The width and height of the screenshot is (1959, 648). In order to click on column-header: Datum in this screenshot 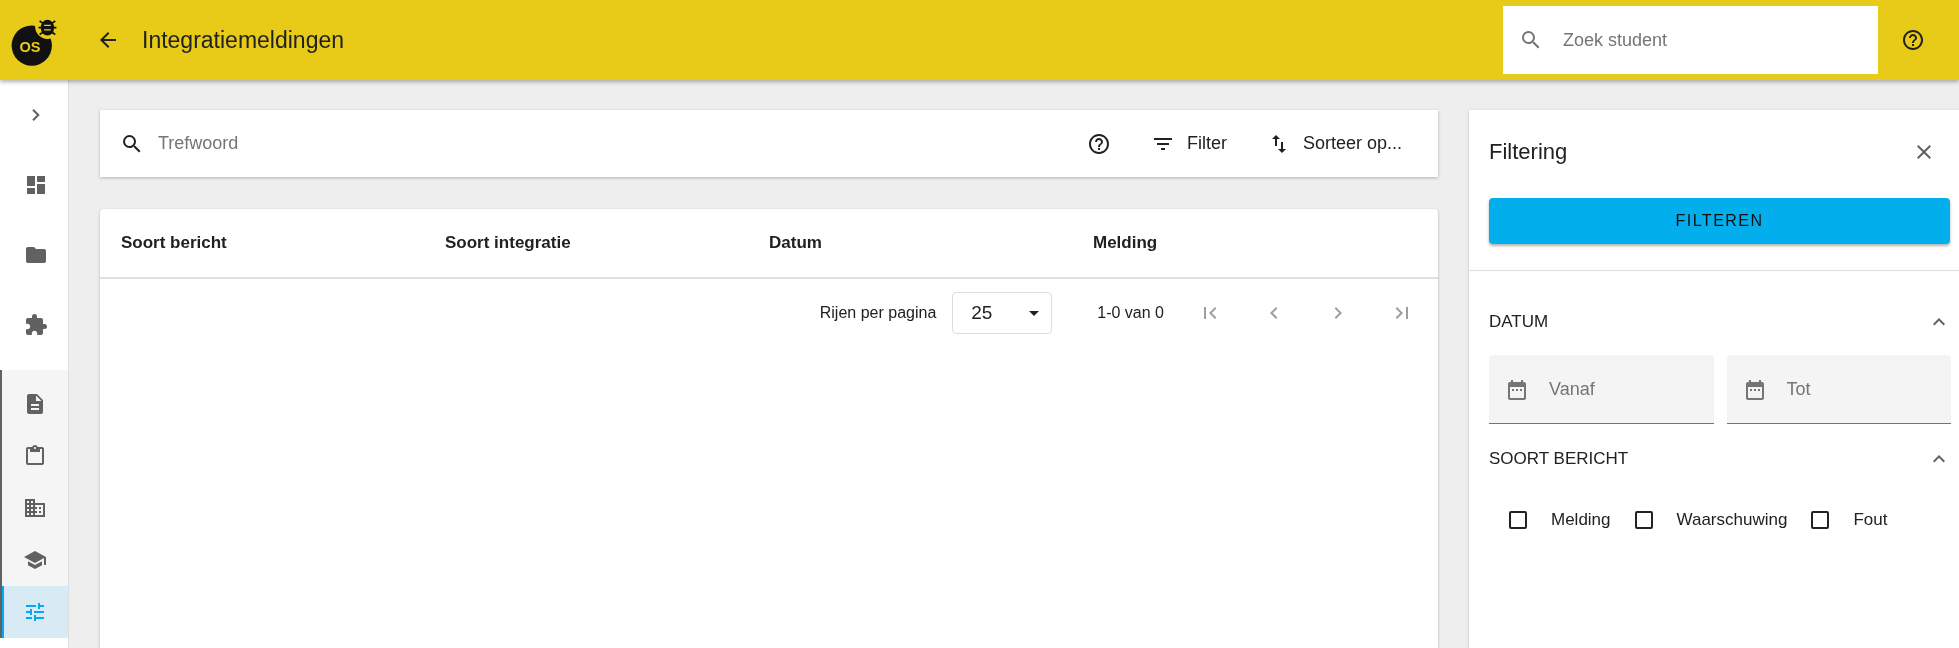, I will do `click(931, 243)`.